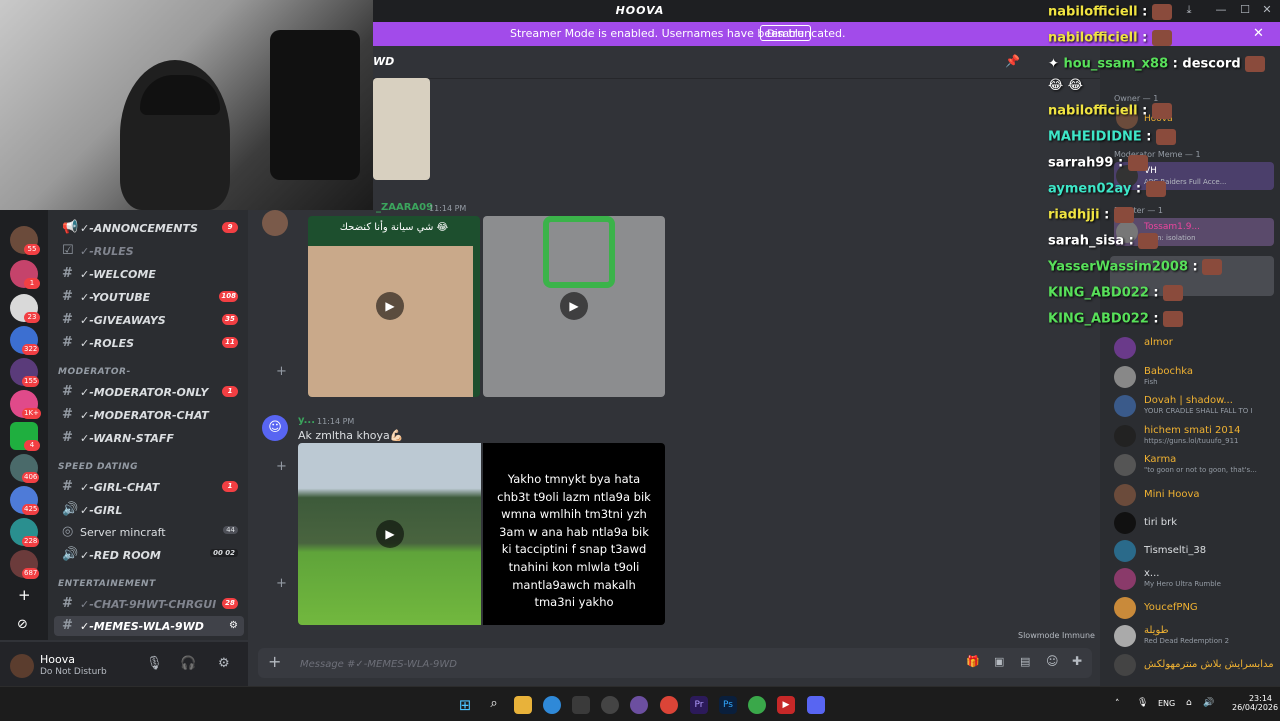 The height and width of the screenshot is (721, 1280). I want to click on premiere-icon: Pr, so click(699, 705).